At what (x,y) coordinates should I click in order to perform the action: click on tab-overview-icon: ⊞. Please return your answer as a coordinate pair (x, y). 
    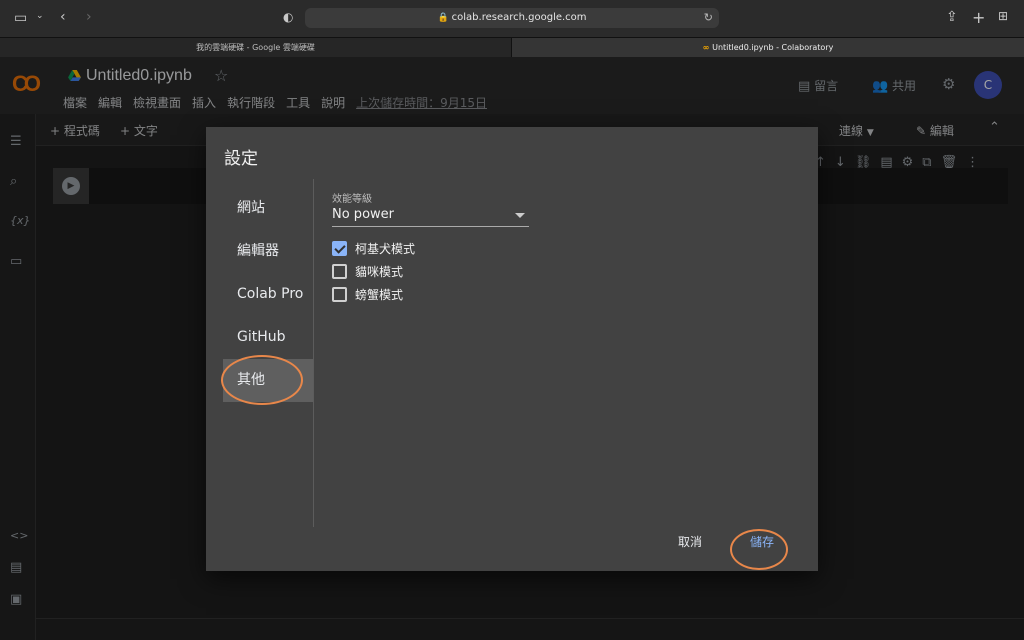
    Looking at the image, I should click on (1003, 16).